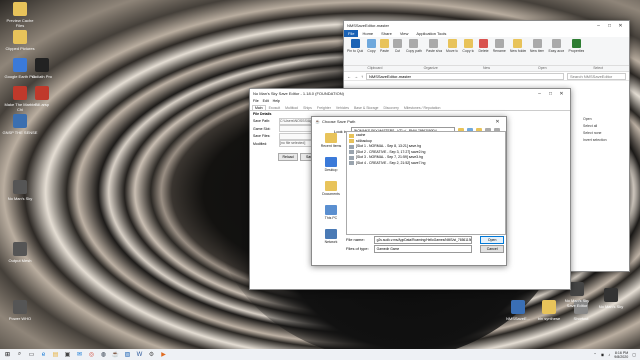  Describe the element at coordinates (127, 354) in the screenshot. I see `photos-icon: ▨` at that location.